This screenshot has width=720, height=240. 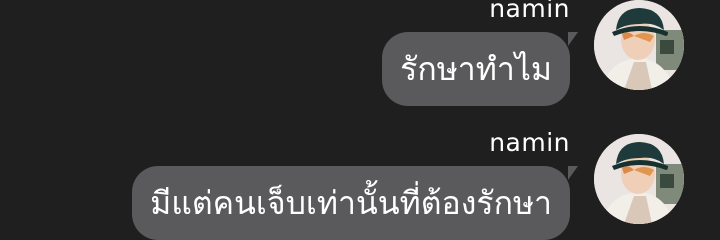 I want to click on message-bubble: รักษาทำไม, so click(x=480, y=69).